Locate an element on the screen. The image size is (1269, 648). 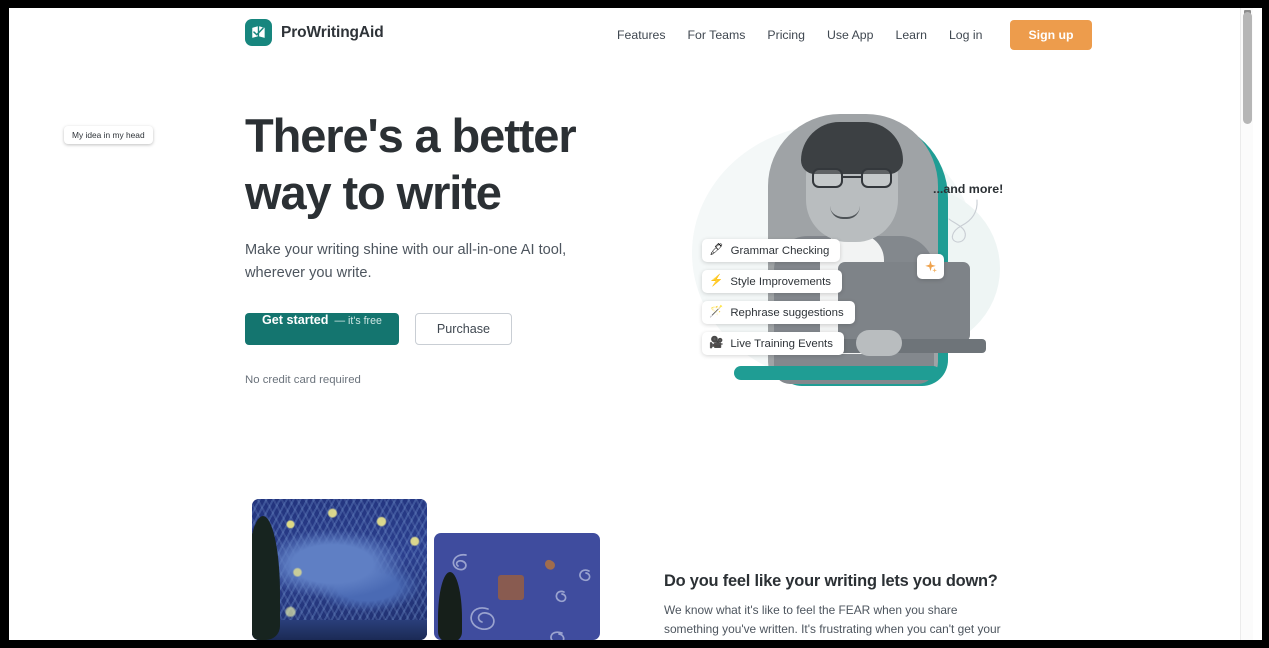
pen-icon: 🖋 is located at coordinates (716, 249).